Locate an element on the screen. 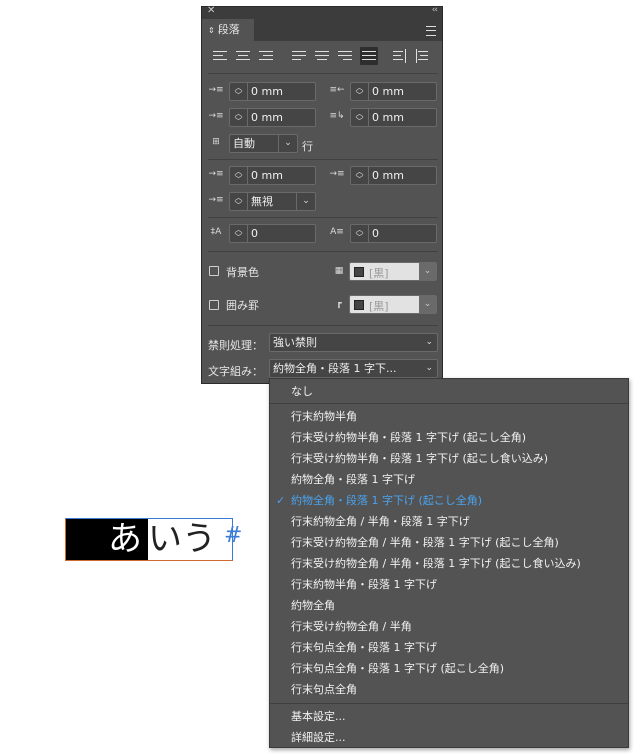 The width and height of the screenshot is (634, 754). collapse-icon: ‹‹ is located at coordinates (435, 10).